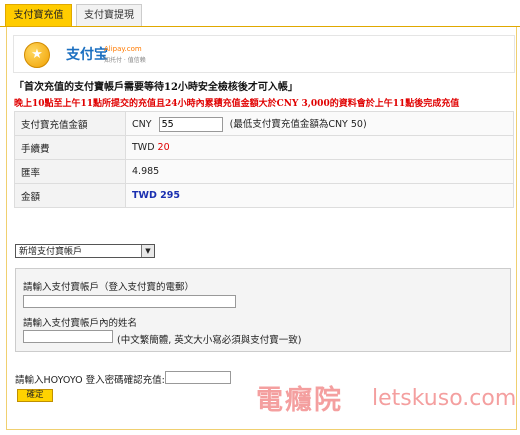  What do you see at coordinates (85, 251) in the screenshot?
I see `account-select: 新增支付寶帳戶 ▼` at bounding box center [85, 251].